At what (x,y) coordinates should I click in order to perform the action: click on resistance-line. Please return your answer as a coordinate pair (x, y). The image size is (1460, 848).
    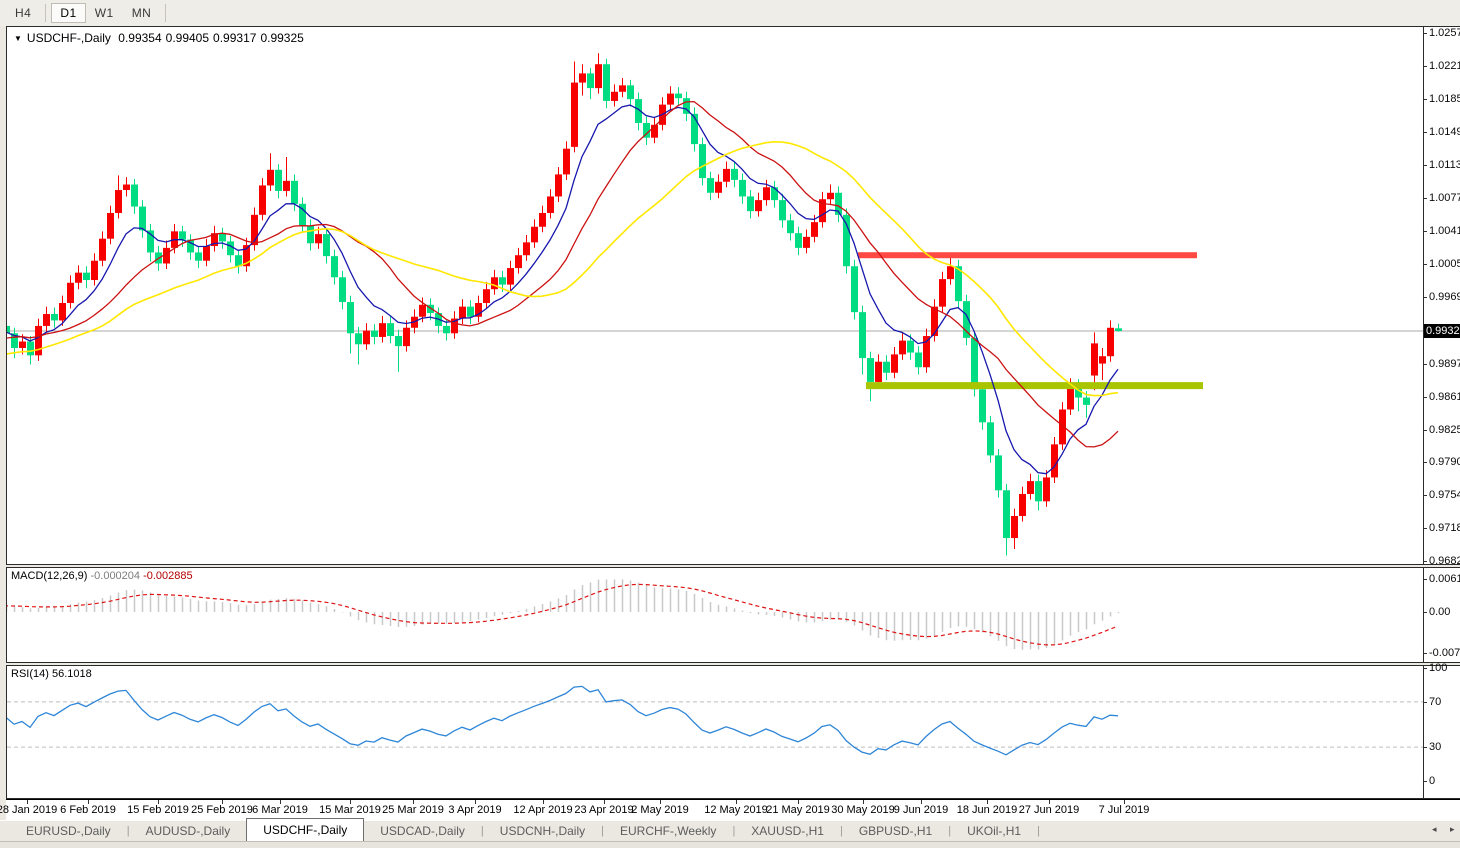
    Looking at the image, I should click on (1027, 255).